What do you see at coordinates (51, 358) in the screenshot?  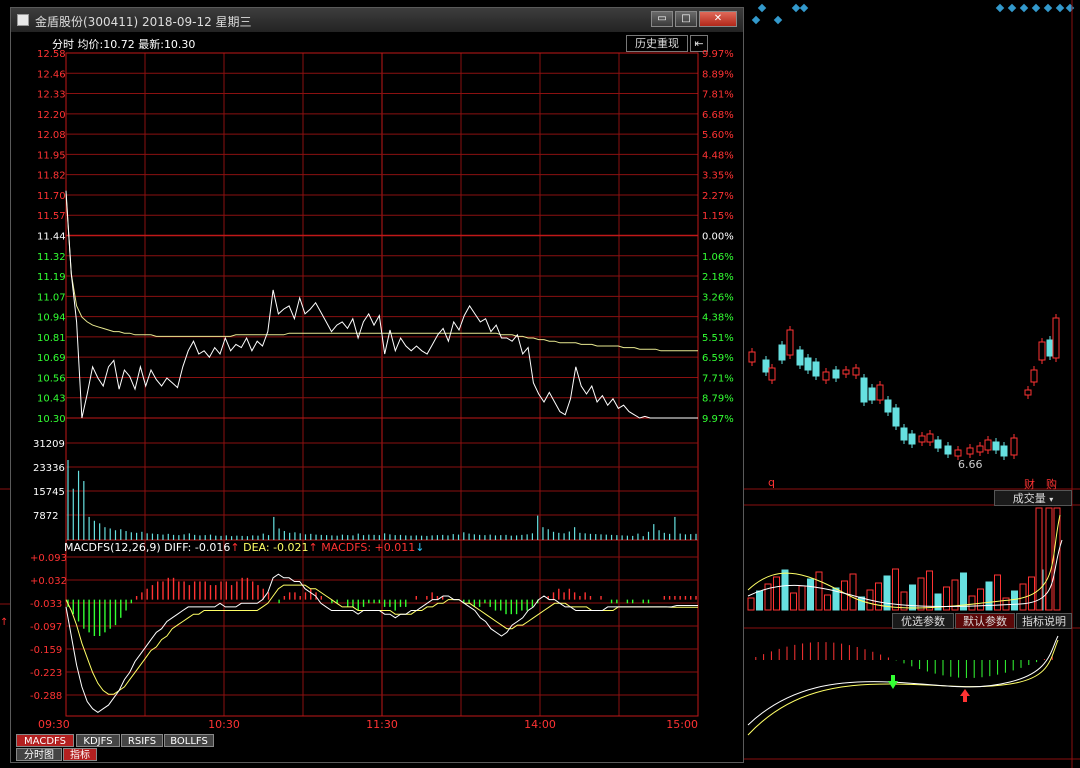 I see `price-tick-label: 10.69` at bounding box center [51, 358].